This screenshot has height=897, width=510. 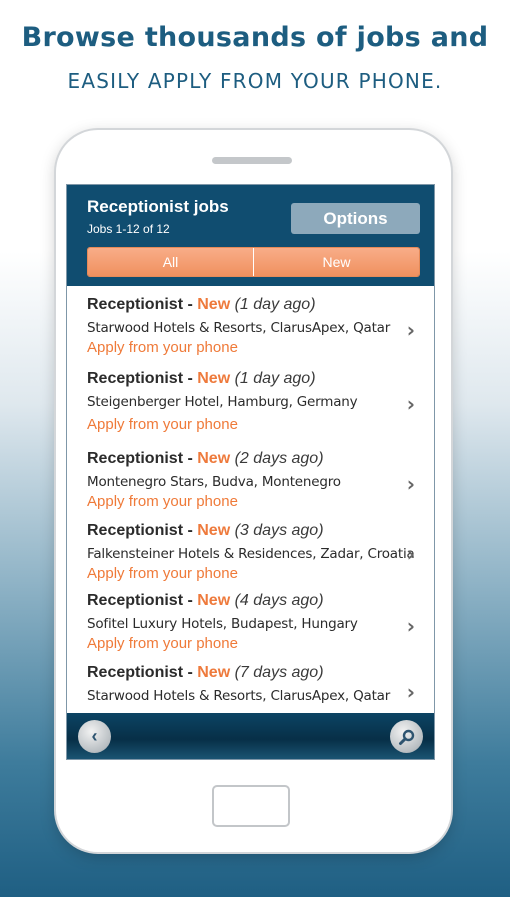 I want to click on back-button: ‹, so click(x=94, y=736).